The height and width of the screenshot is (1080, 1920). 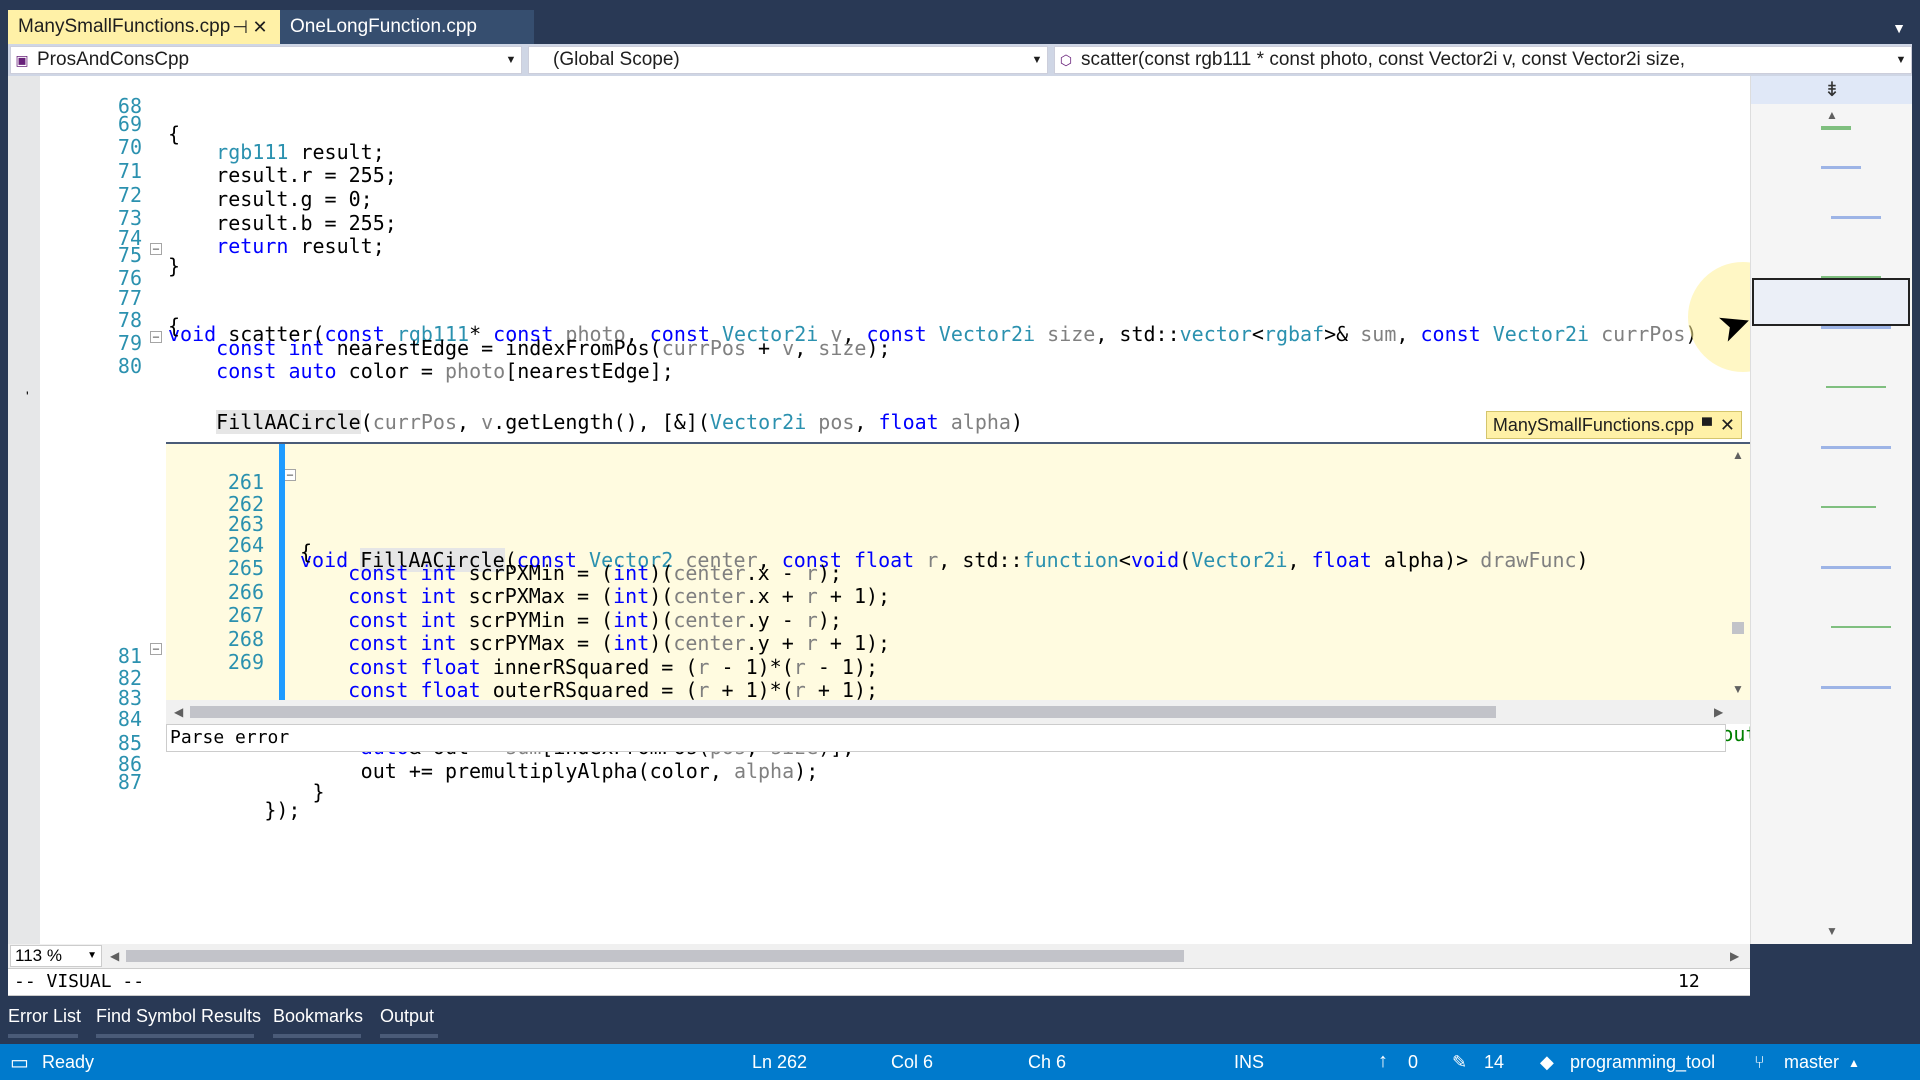 What do you see at coordinates (1383, 1061) in the screenshot?
I see `arrow-up-icon: ↑` at bounding box center [1383, 1061].